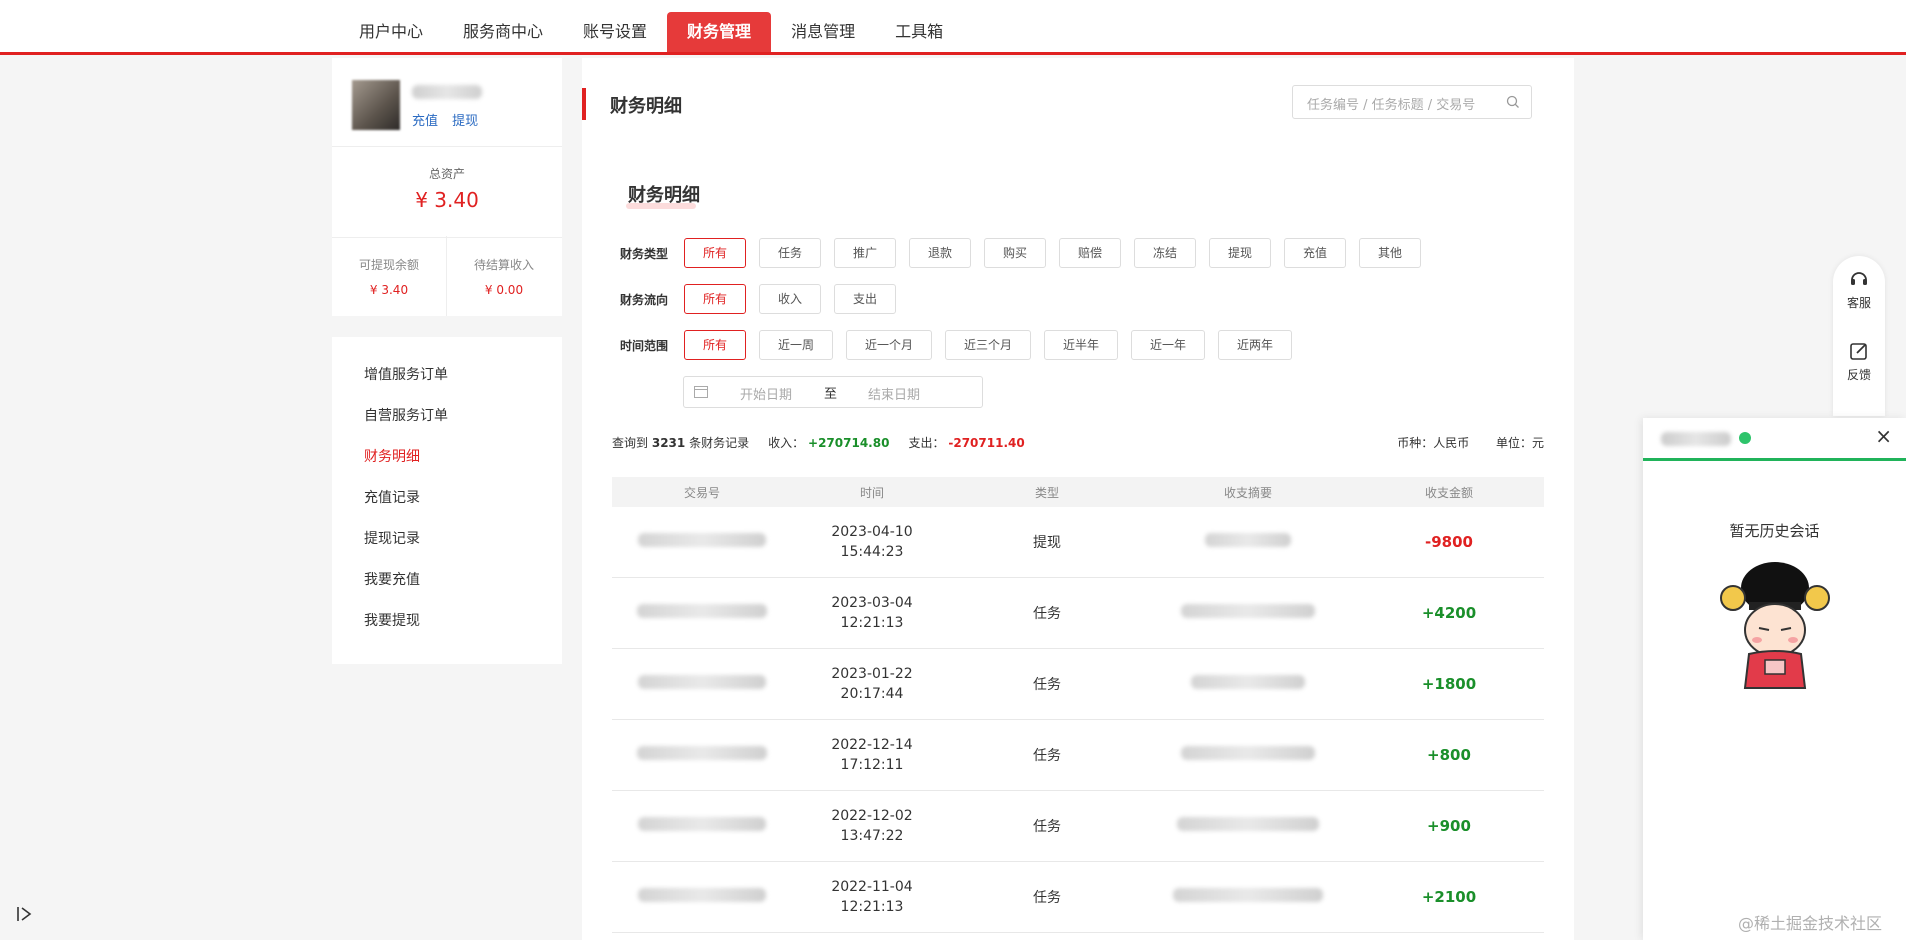  Describe the element at coordinates (1433, 443) in the screenshot. I see `currency-label: 币种：人民币` at that location.